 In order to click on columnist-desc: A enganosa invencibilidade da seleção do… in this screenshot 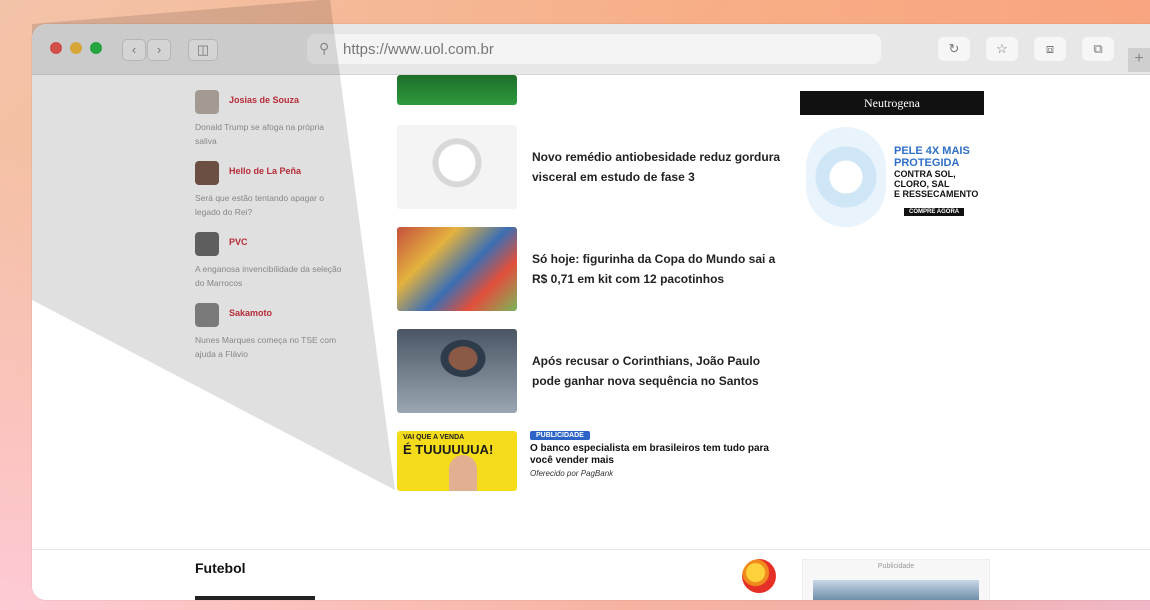, I will do `click(270, 276)`.